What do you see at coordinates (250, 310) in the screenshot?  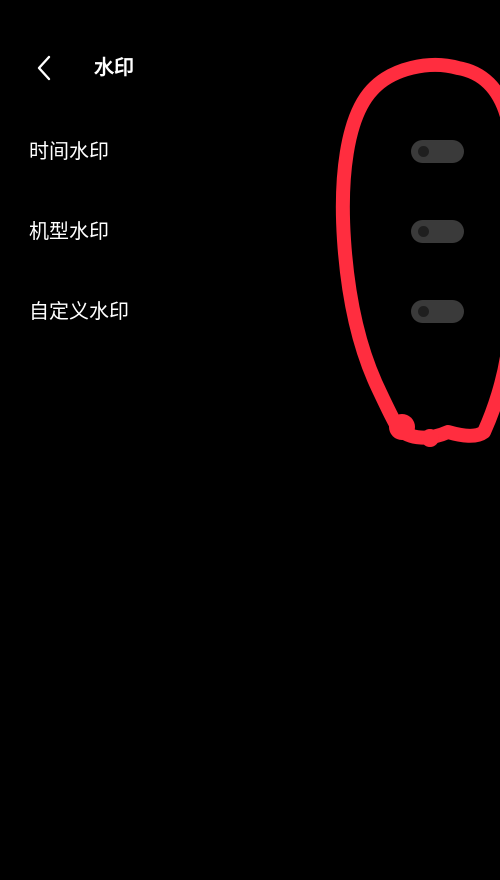 I see `setting-row-custom-watermark: 自定义水印` at bounding box center [250, 310].